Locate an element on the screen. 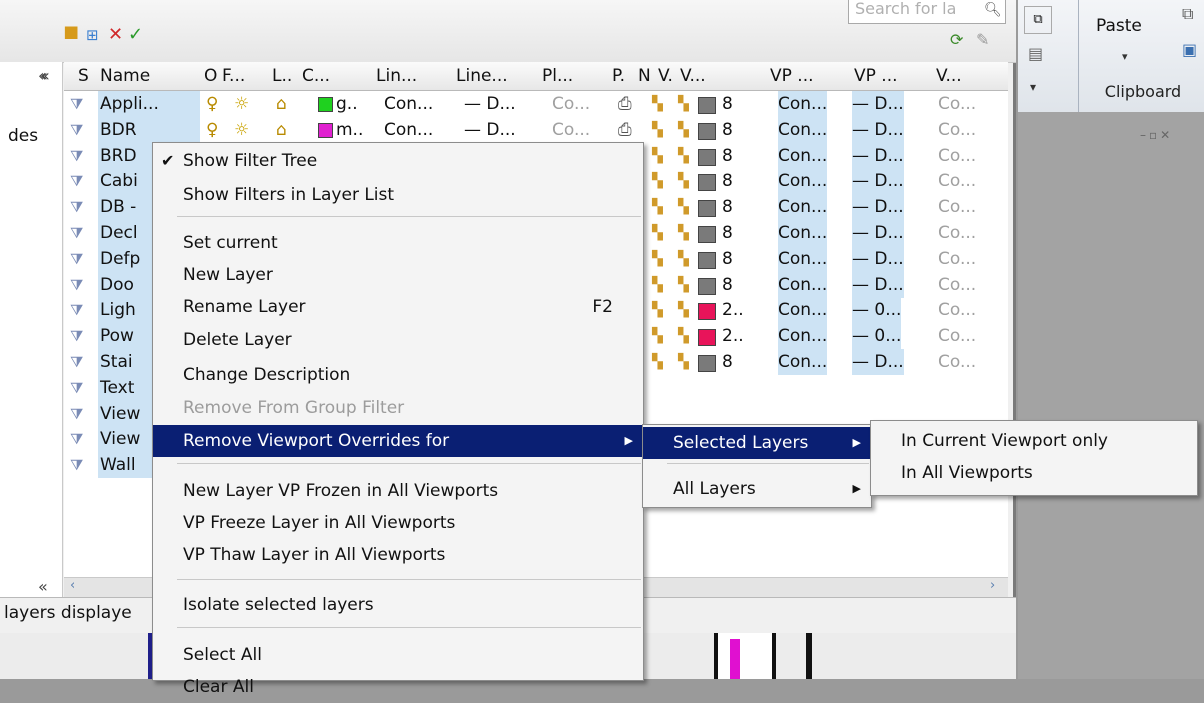  menu-new-layer: New Layer is located at coordinates (398, 275).